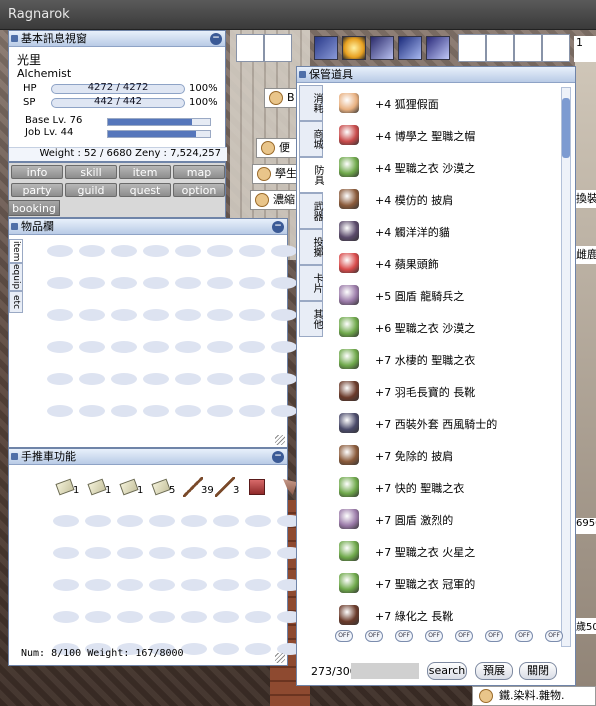 This screenshot has height=706, width=596. What do you see at coordinates (311, 211) in the screenshot?
I see `storage-tab: 武器` at bounding box center [311, 211].